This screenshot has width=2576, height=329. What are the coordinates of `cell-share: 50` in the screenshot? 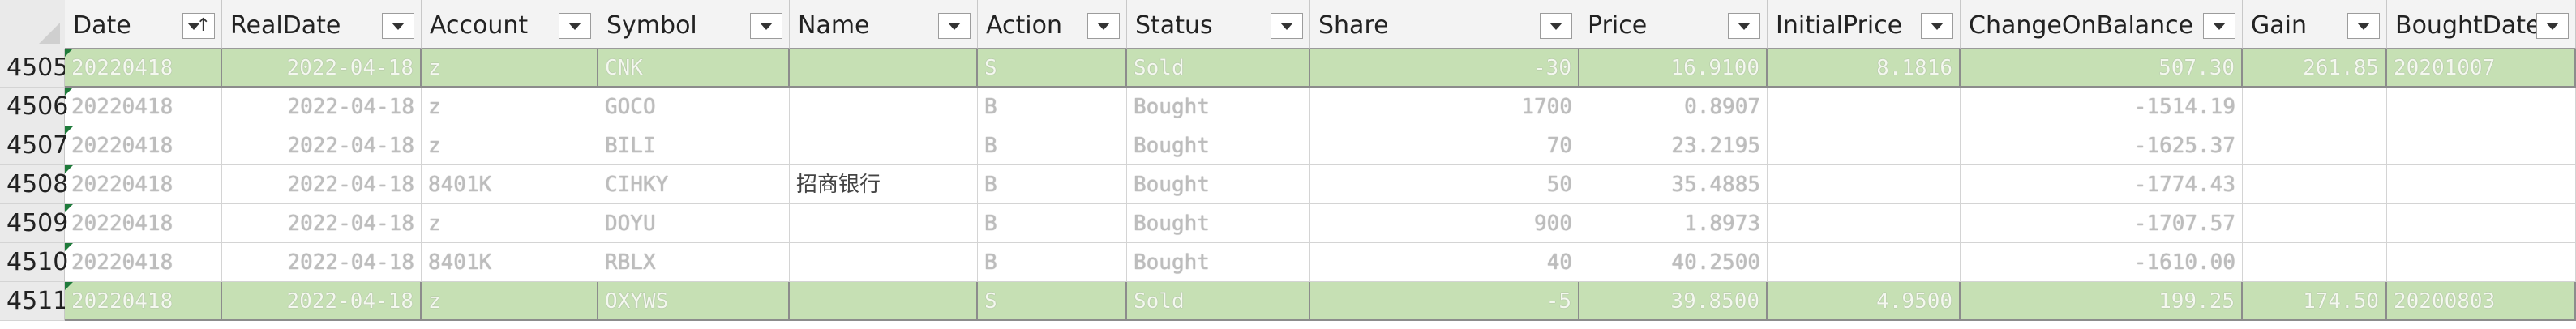 It's located at (1444, 184).